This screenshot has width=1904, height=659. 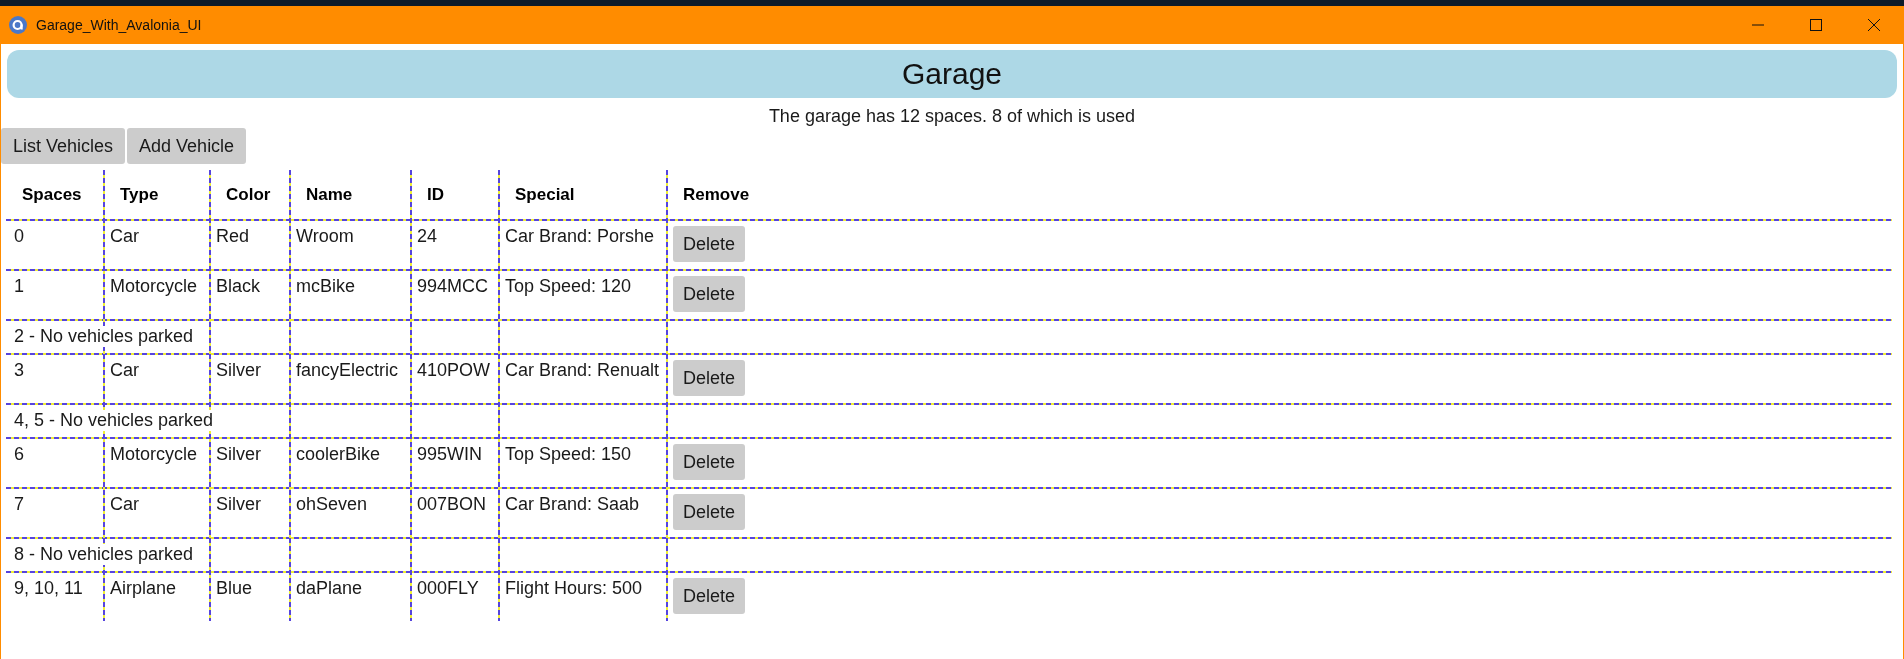 I want to click on vehicle-color: Black, so click(x=238, y=286).